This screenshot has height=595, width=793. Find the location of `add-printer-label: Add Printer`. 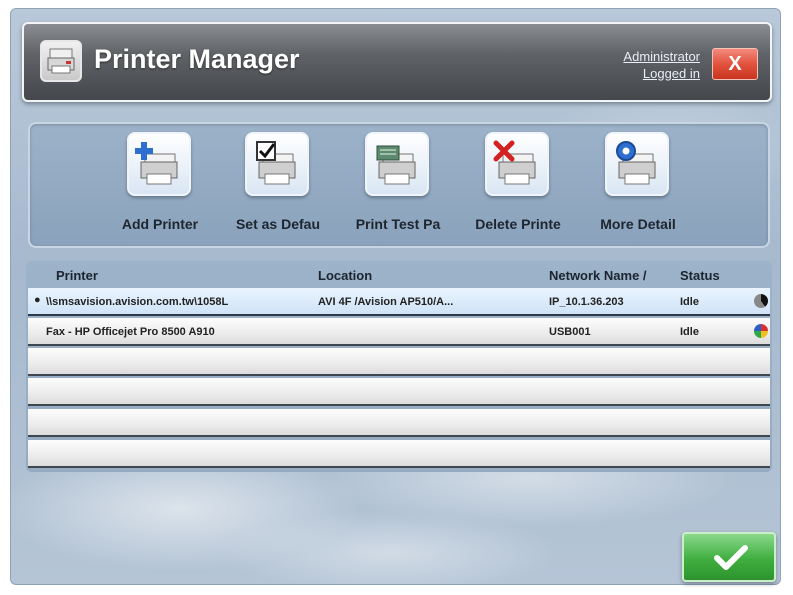

add-printer-label: Add Printer is located at coordinates (160, 224).